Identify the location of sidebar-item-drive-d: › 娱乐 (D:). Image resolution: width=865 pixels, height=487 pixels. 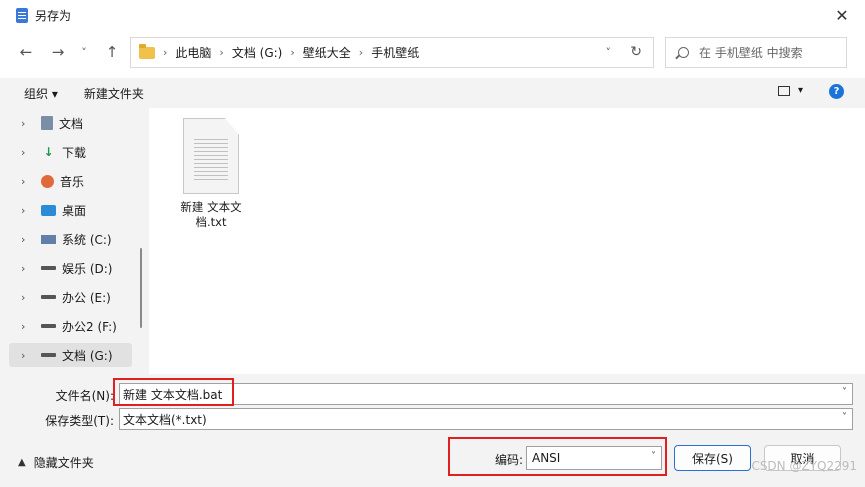
(70, 268).